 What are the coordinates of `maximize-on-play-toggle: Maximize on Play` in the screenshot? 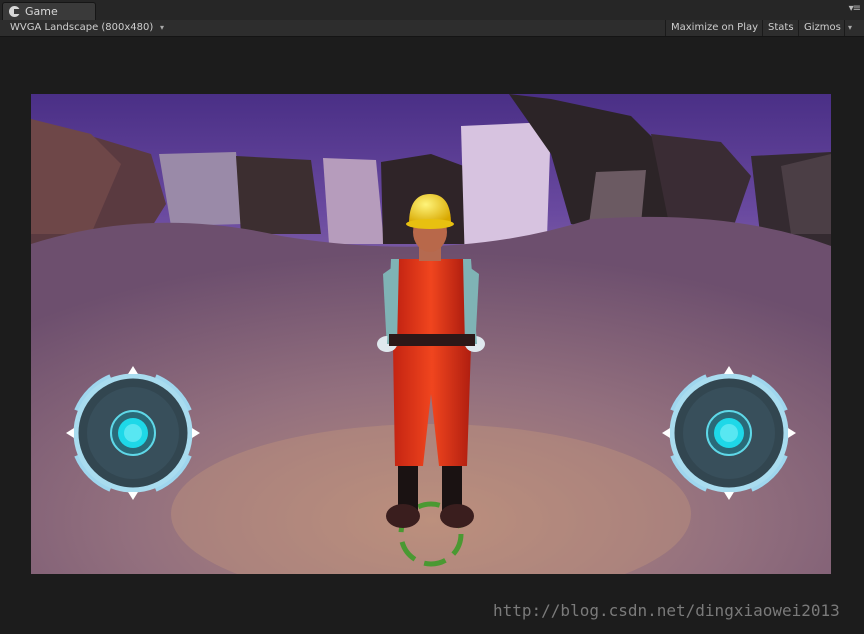 It's located at (713, 28).